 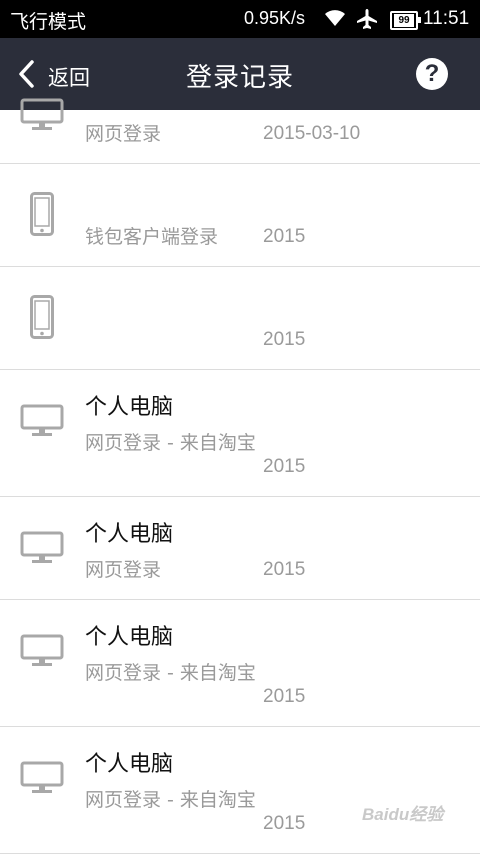 I want to click on baidu-watermark: Baidu经验, so click(x=403, y=814).